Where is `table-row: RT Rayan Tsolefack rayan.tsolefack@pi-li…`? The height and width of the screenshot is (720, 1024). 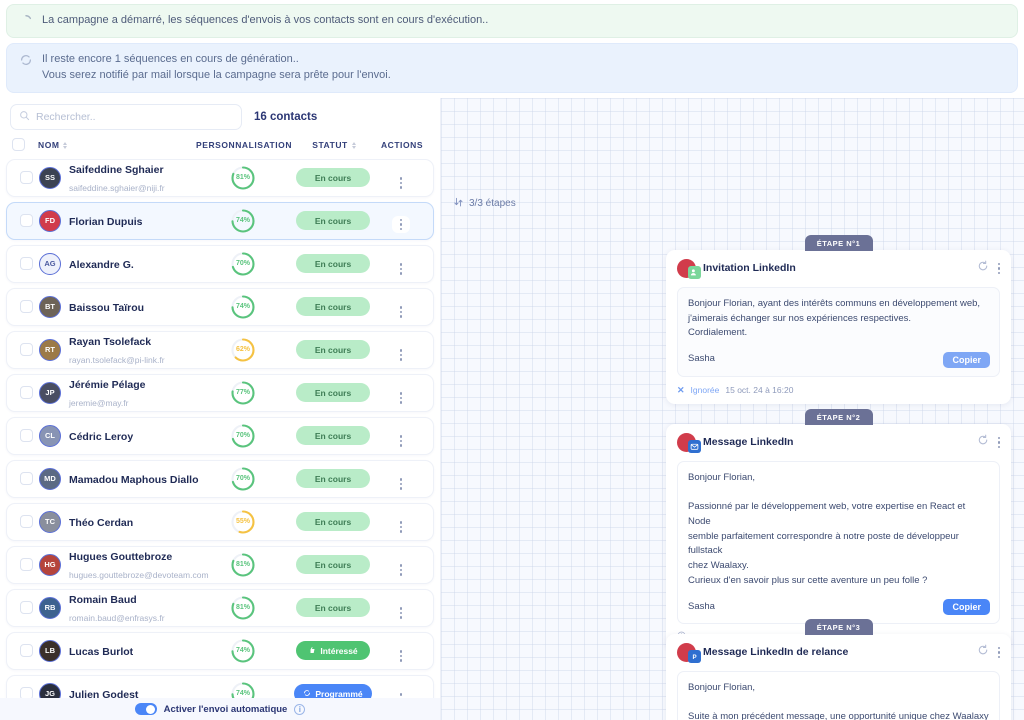 table-row: RT Rayan Tsolefack rayan.tsolefack@pi-li… is located at coordinates (220, 349).